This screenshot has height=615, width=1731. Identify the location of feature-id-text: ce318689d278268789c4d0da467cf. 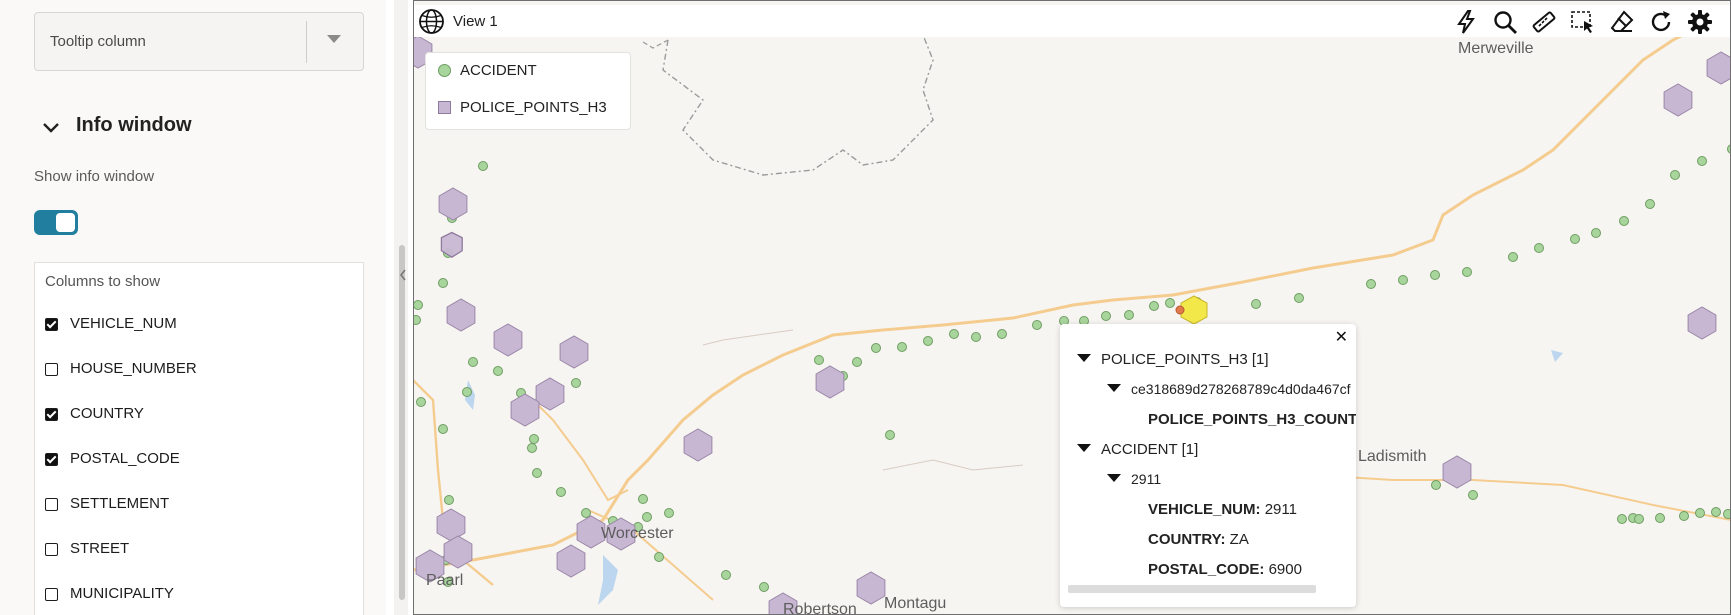
(1241, 389).